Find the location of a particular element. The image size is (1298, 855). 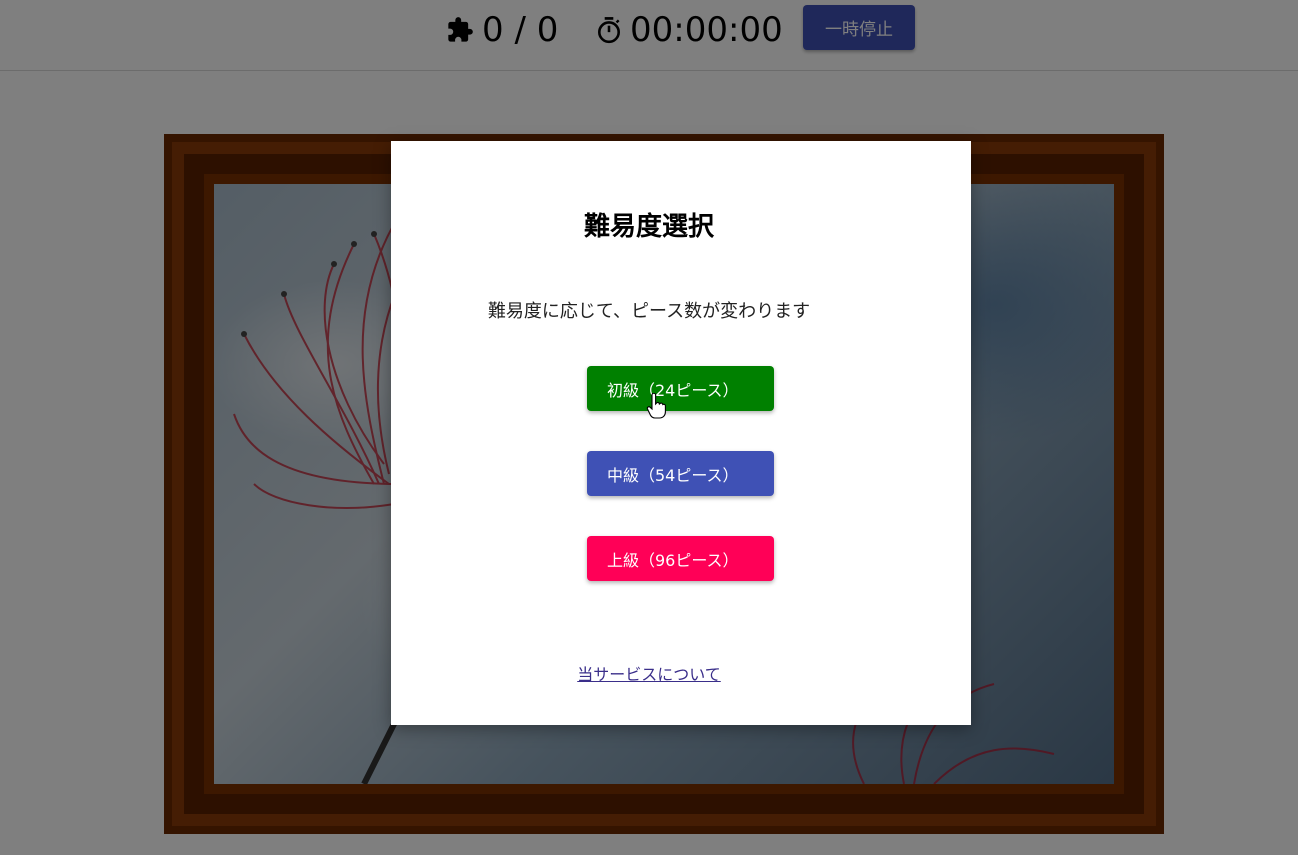

hand-cursor-icon is located at coordinates (656, 406).